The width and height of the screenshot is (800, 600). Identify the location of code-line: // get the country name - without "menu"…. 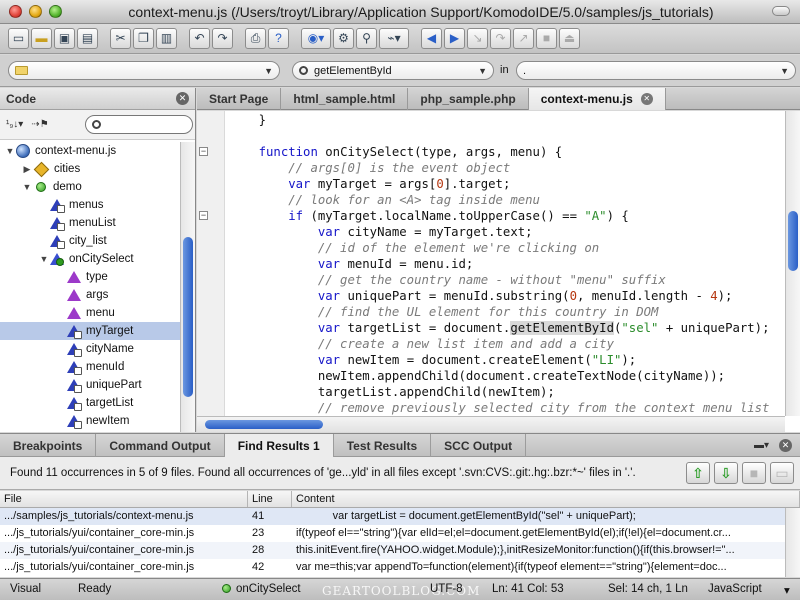
(507, 280).